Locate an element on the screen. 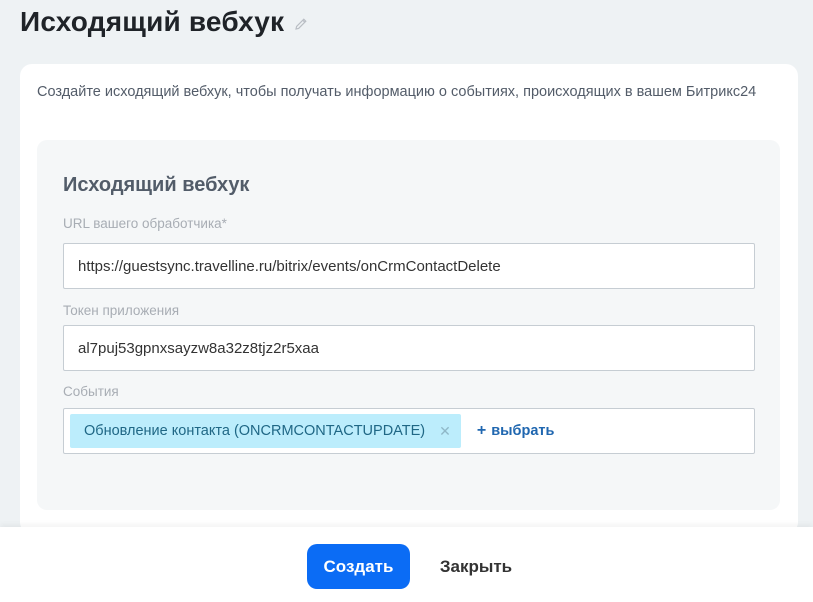 The height and width of the screenshot is (602, 813). pencil-icon is located at coordinates (301, 24).